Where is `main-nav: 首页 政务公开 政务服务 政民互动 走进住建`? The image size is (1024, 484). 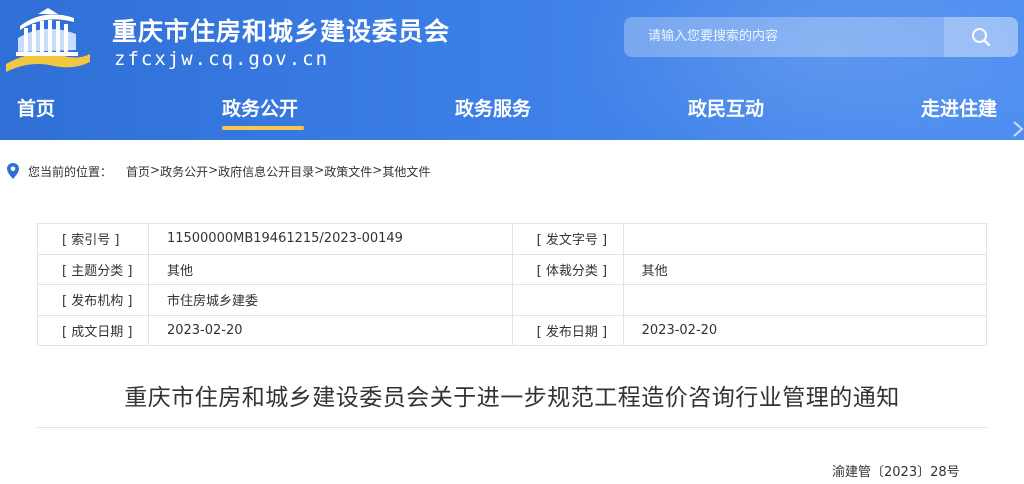
main-nav: 首页 政务公开 政务服务 政民互动 走进住建 is located at coordinates (512, 112).